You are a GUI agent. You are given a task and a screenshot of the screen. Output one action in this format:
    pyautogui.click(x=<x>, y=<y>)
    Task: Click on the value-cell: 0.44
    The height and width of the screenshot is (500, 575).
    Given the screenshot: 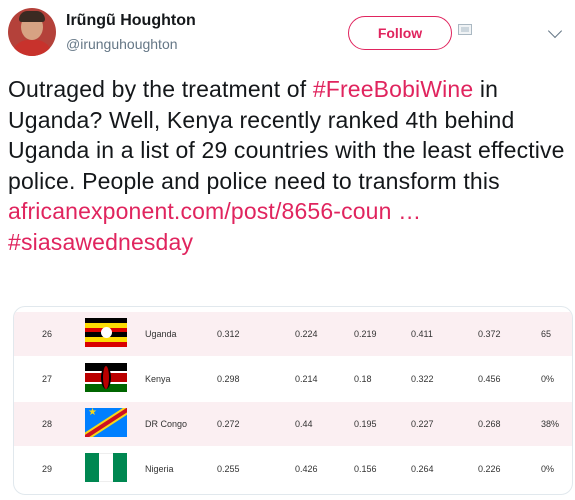 What is the action you would take?
    pyautogui.click(x=304, y=424)
    